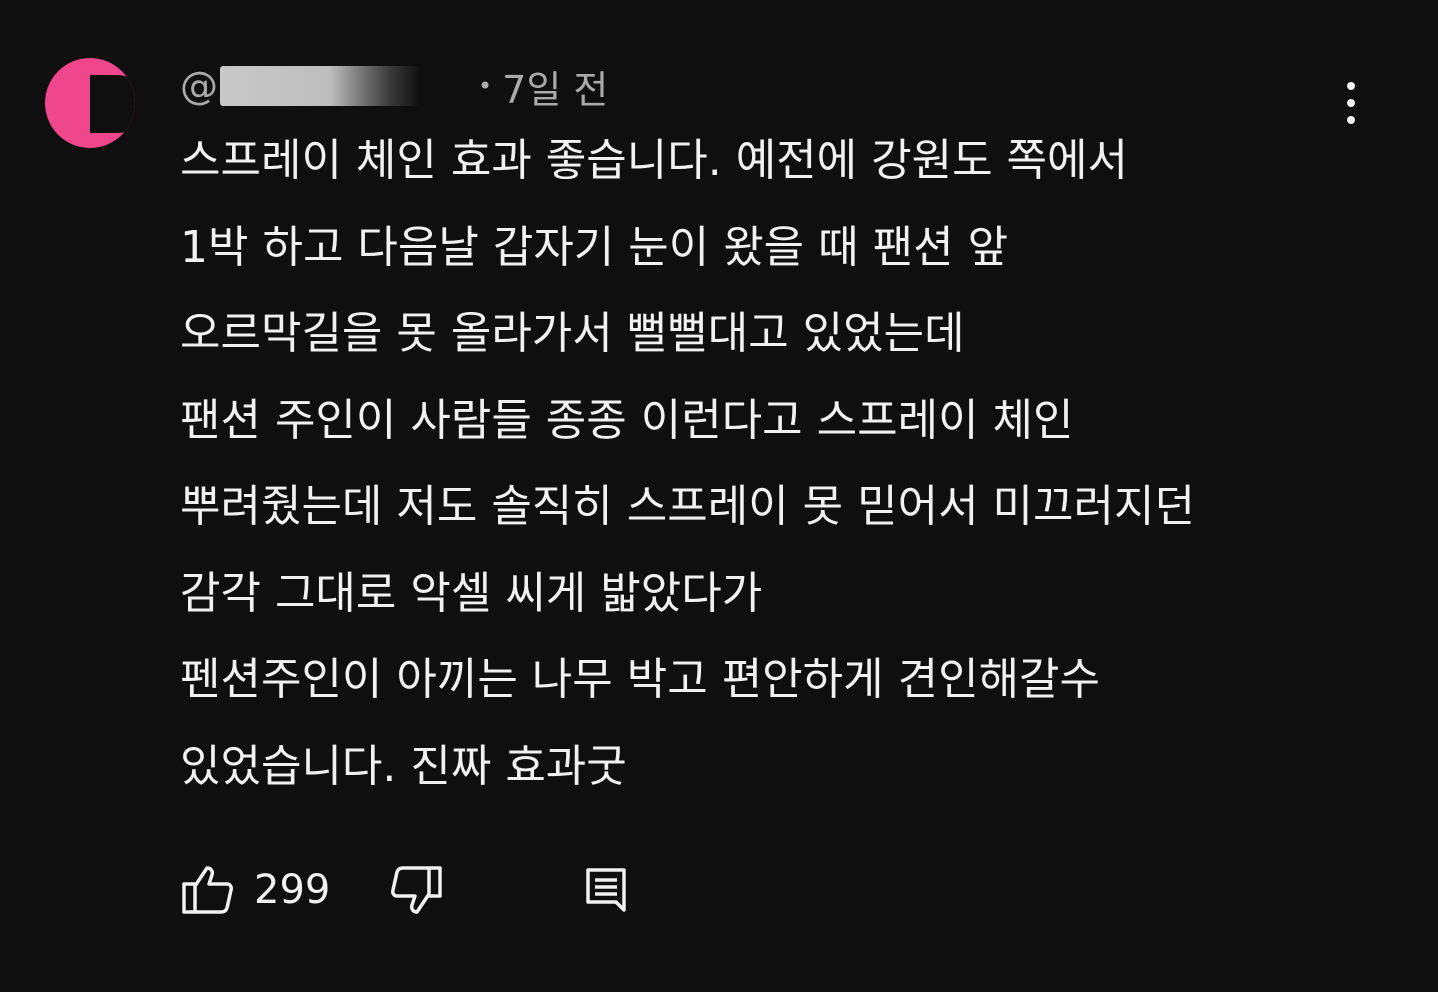  I want to click on reply-button, so click(606, 890).